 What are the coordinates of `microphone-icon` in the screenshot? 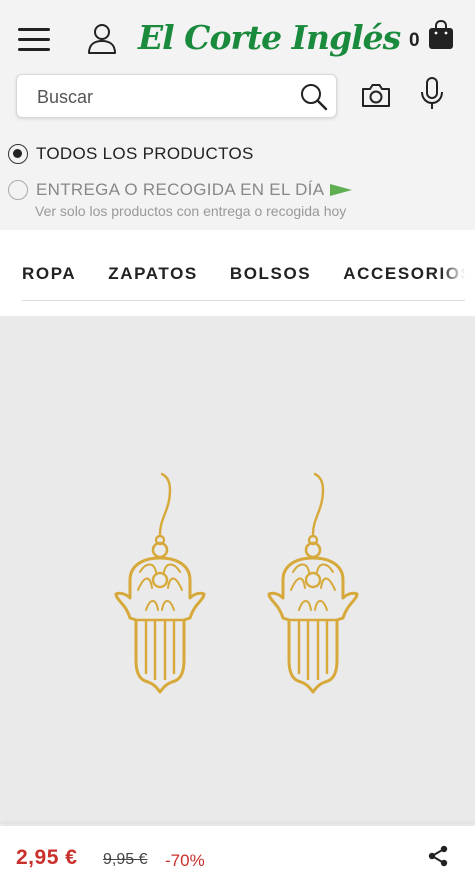 It's located at (432, 94).